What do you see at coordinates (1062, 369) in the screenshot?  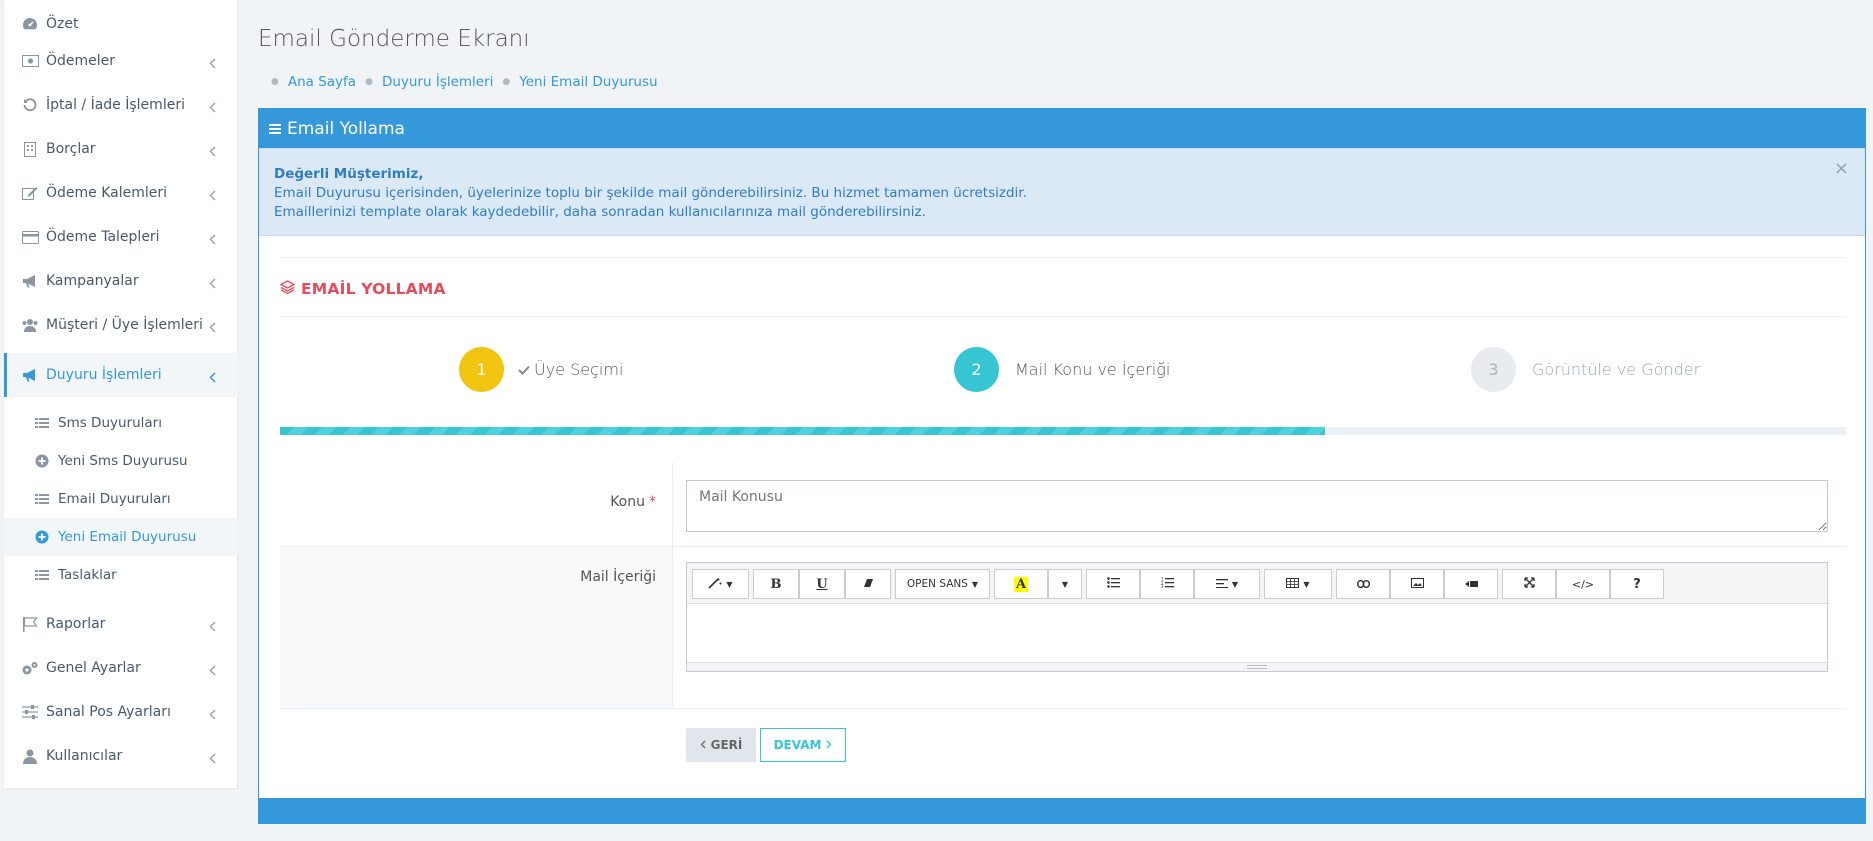 I see `wizard-step-2: 2 Mail Konu ve İçeriği` at bounding box center [1062, 369].